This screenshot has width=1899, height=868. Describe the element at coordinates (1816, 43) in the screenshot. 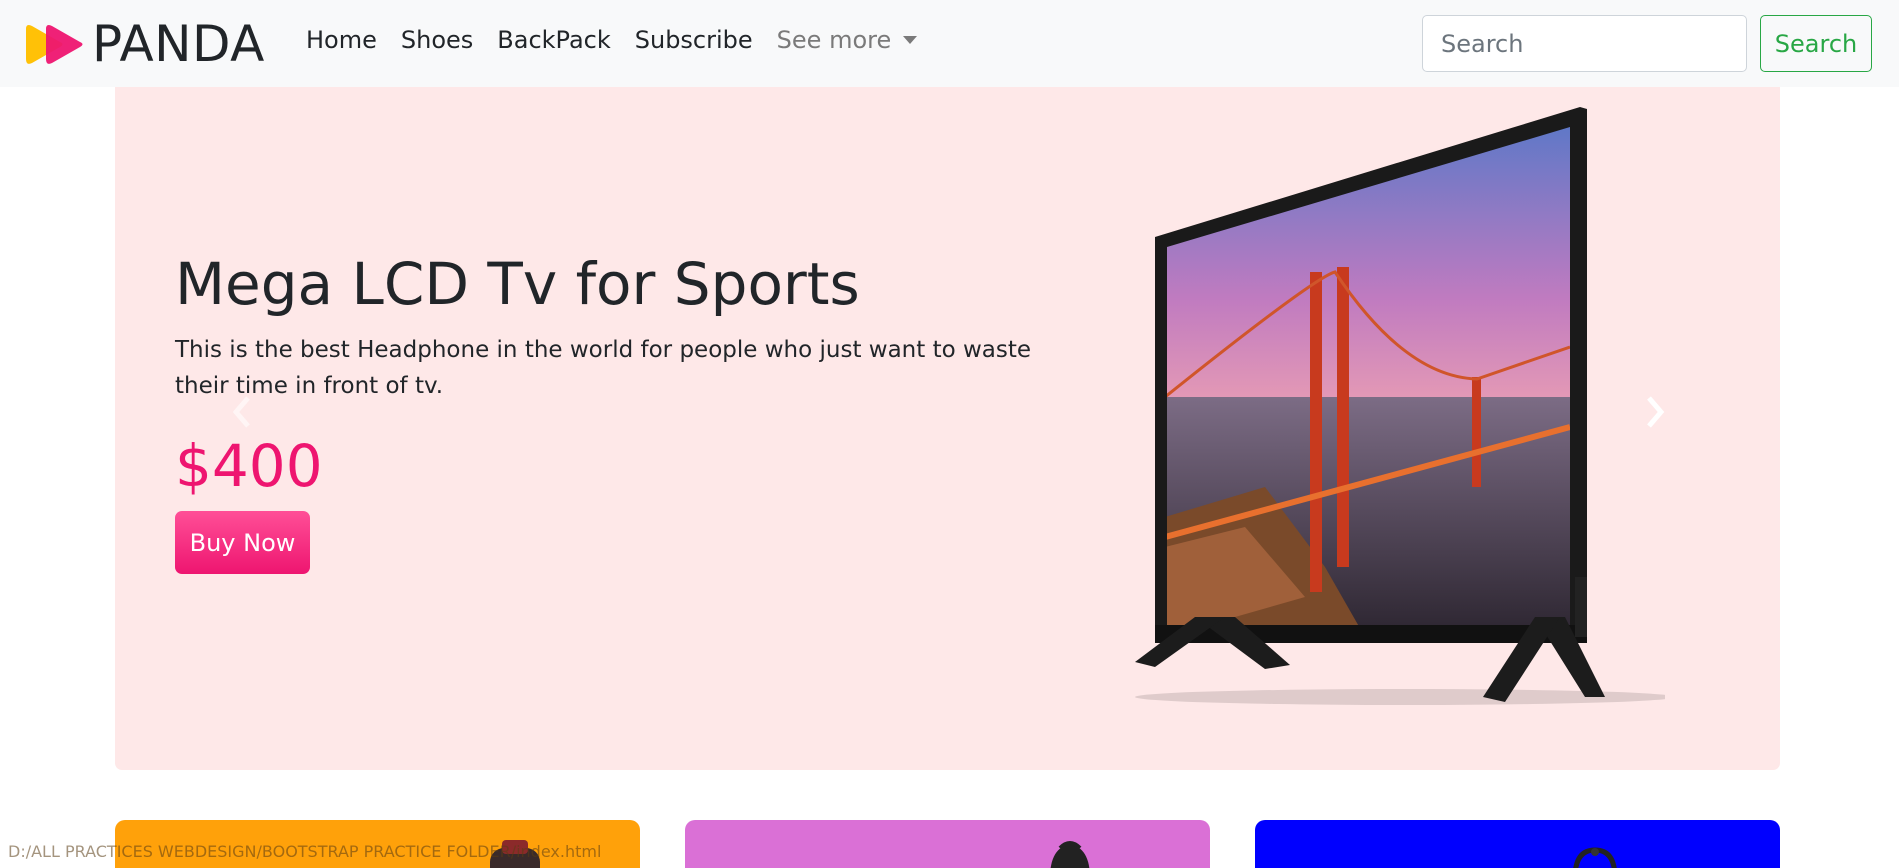

I see `search-button: Search` at that location.